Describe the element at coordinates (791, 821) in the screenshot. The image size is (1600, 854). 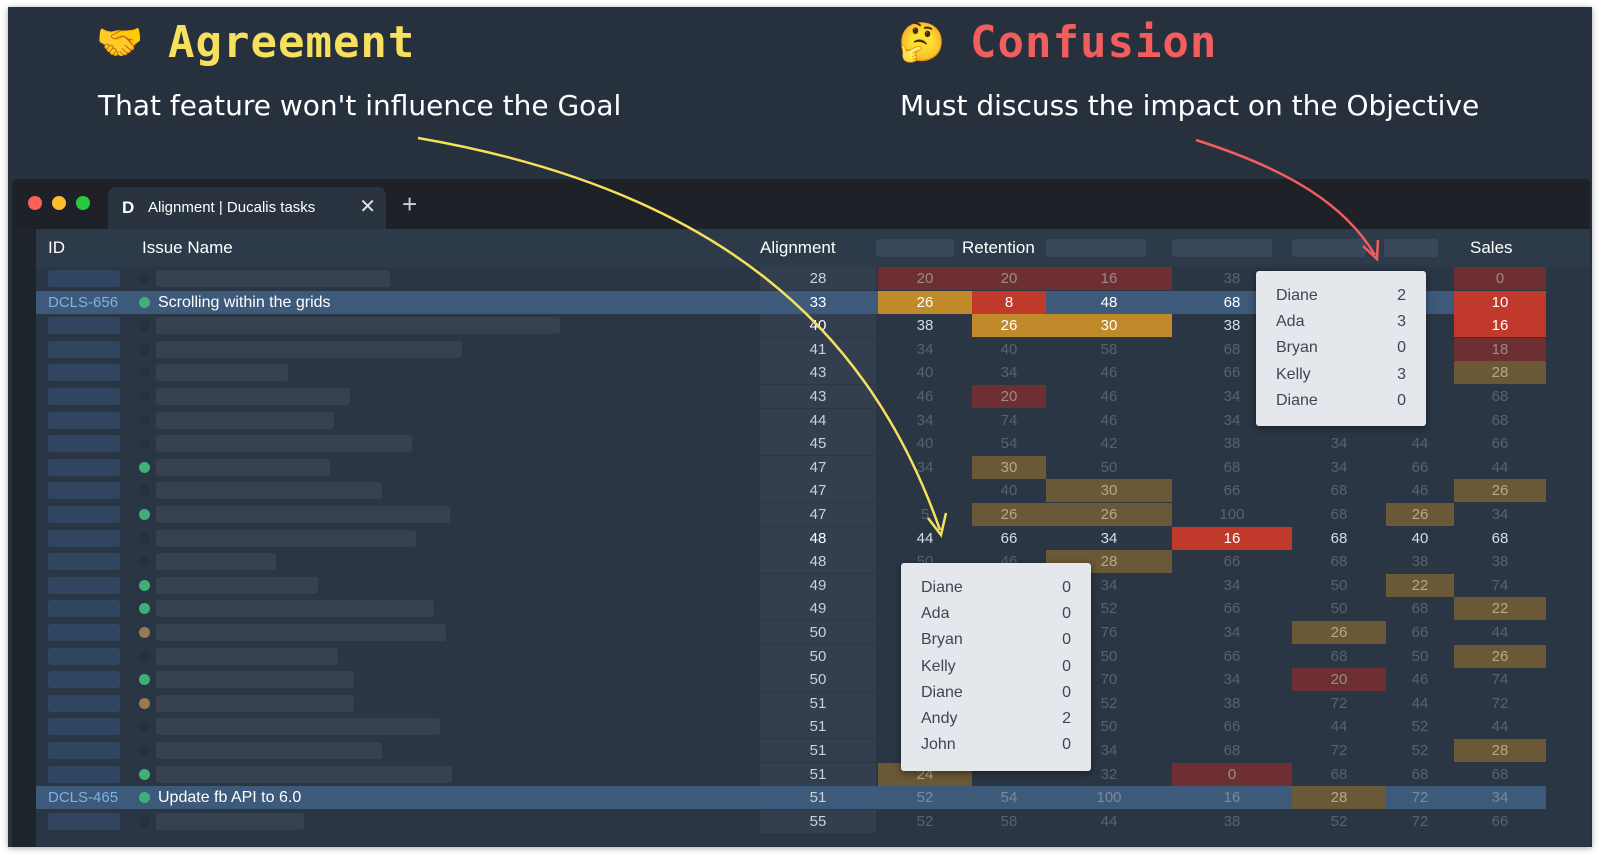
I see `table-row: 55 52 58 44 38 52 72 66` at that location.